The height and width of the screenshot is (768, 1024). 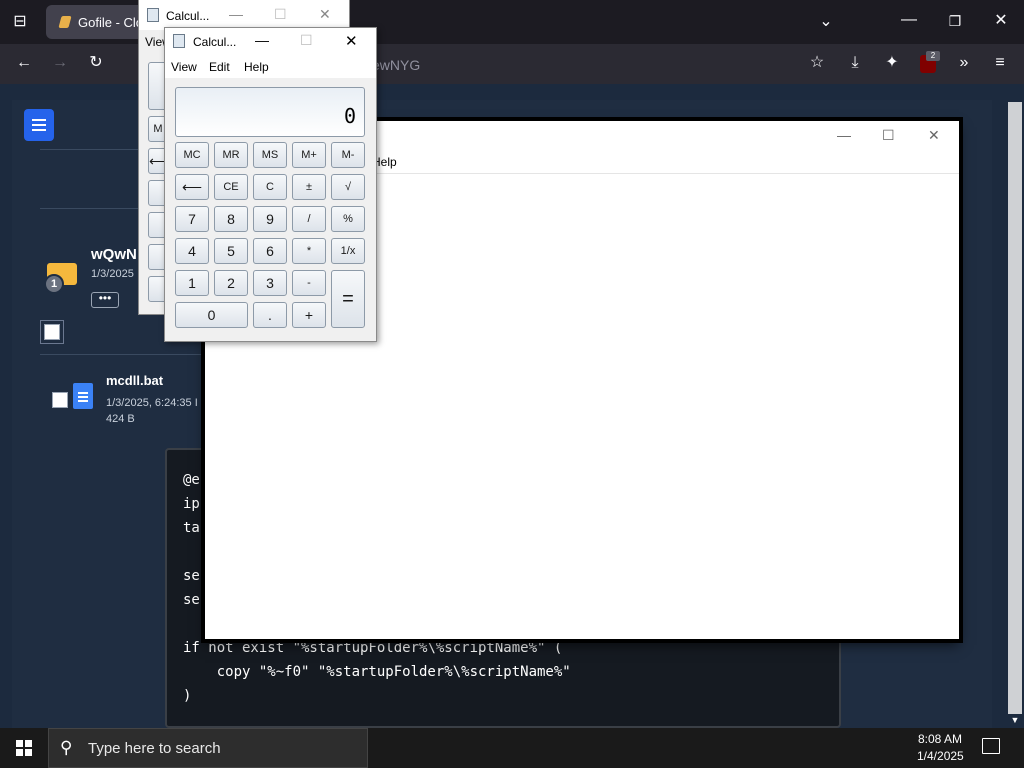 What do you see at coordinates (114, 254) in the screenshot?
I see `folder-name: wQwN` at bounding box center [114, 254].